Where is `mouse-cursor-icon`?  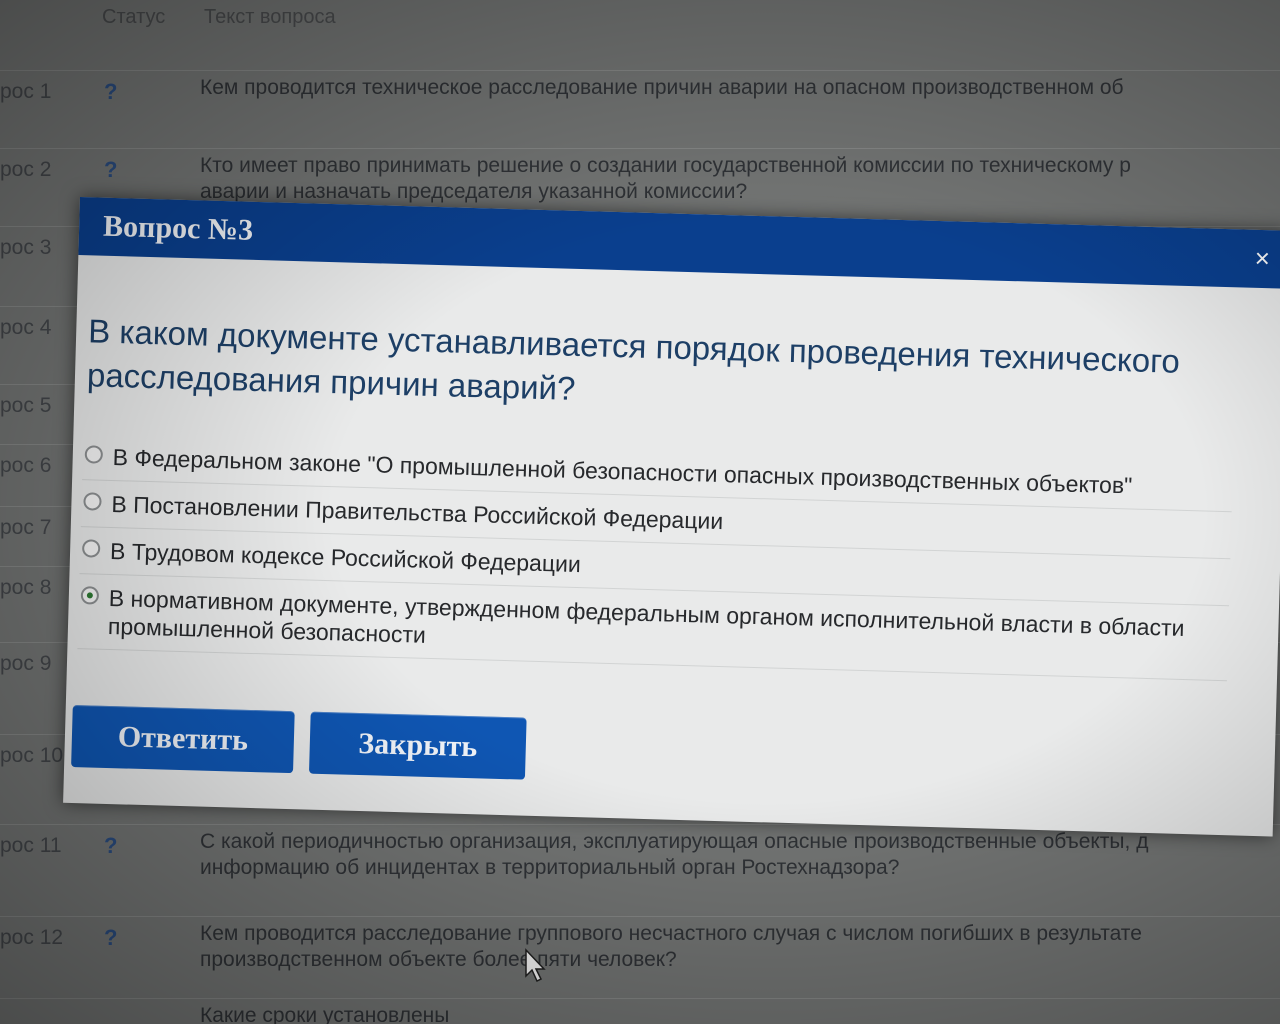
mouse-cursor-icon is located at coordinates (535, 965).